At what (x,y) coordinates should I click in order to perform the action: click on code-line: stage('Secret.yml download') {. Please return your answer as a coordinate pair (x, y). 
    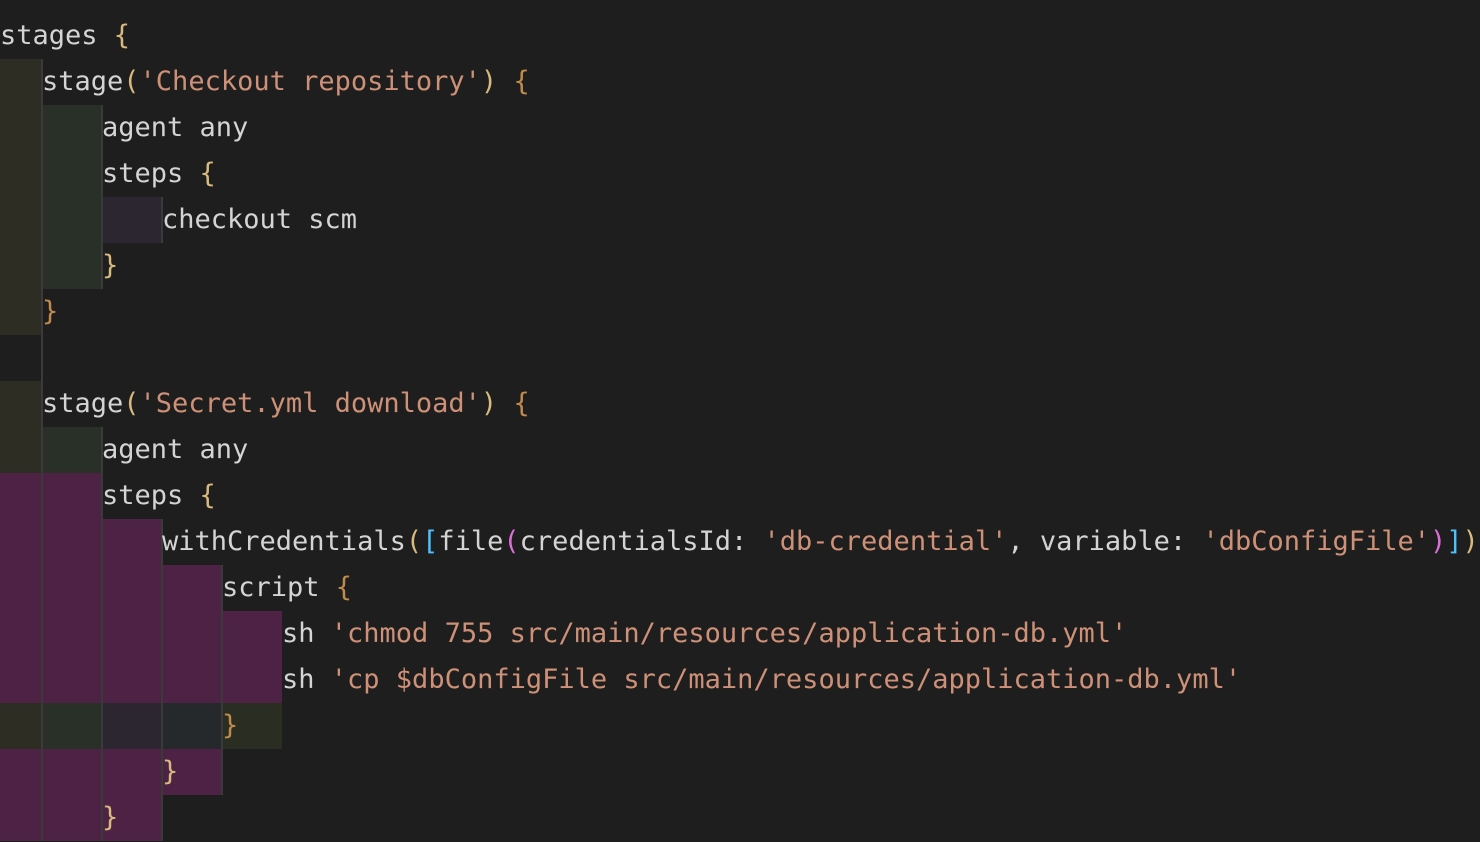
    Looking at the image, I should click on (740, 404).